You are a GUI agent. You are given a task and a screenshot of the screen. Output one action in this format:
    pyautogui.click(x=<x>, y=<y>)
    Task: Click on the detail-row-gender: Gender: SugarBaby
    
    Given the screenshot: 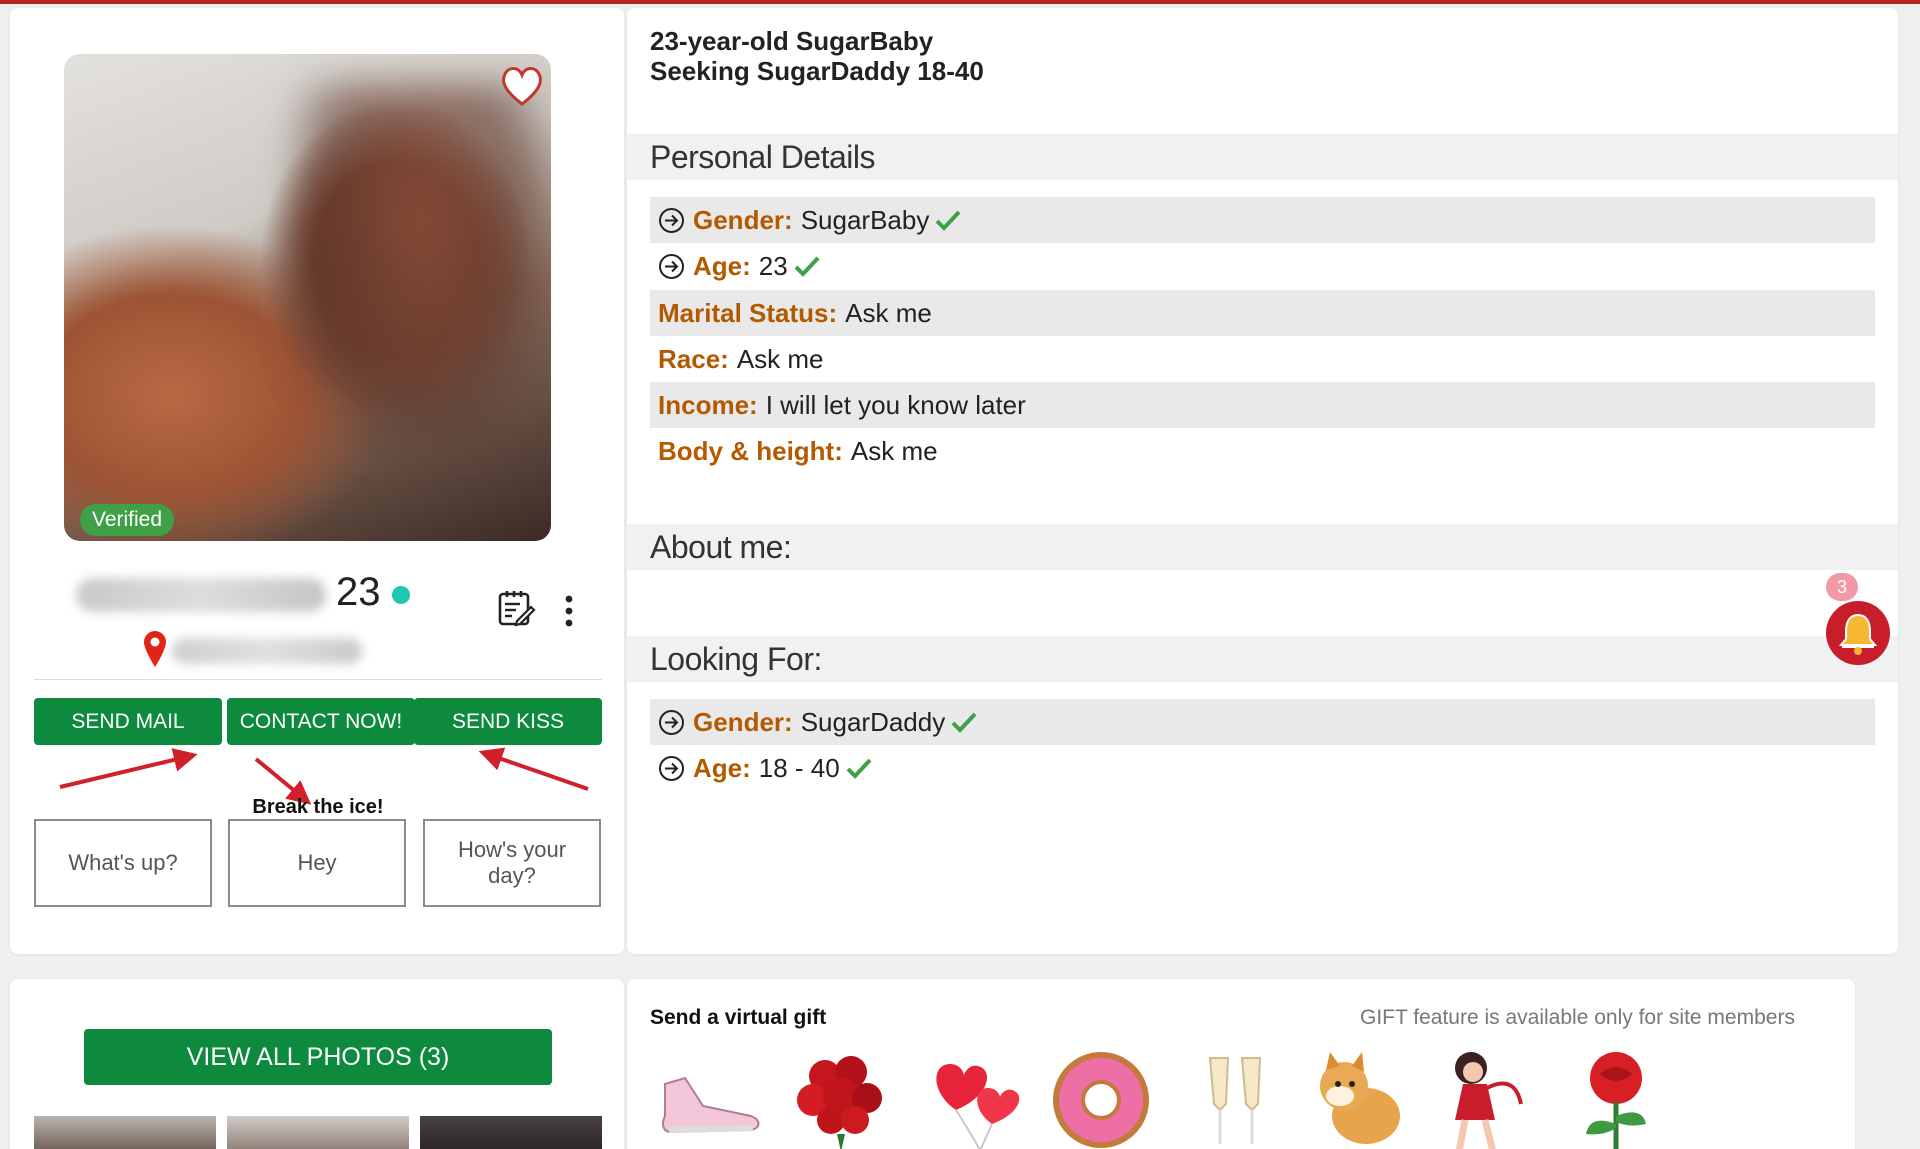 What is the action you would take?
    pyautogui.click(x=1262, y=220)
    